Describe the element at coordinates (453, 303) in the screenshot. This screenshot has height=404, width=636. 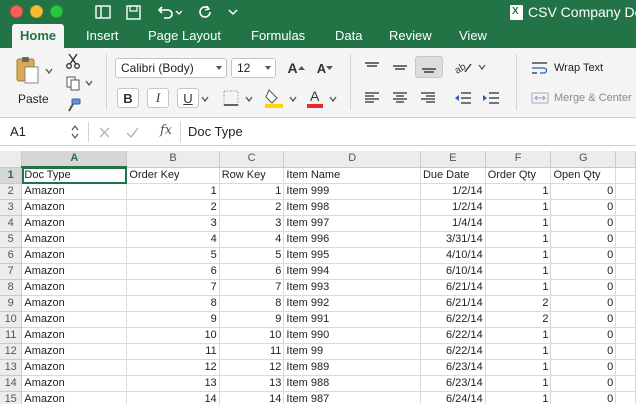
I see `cell: 6/21/14` at that location.